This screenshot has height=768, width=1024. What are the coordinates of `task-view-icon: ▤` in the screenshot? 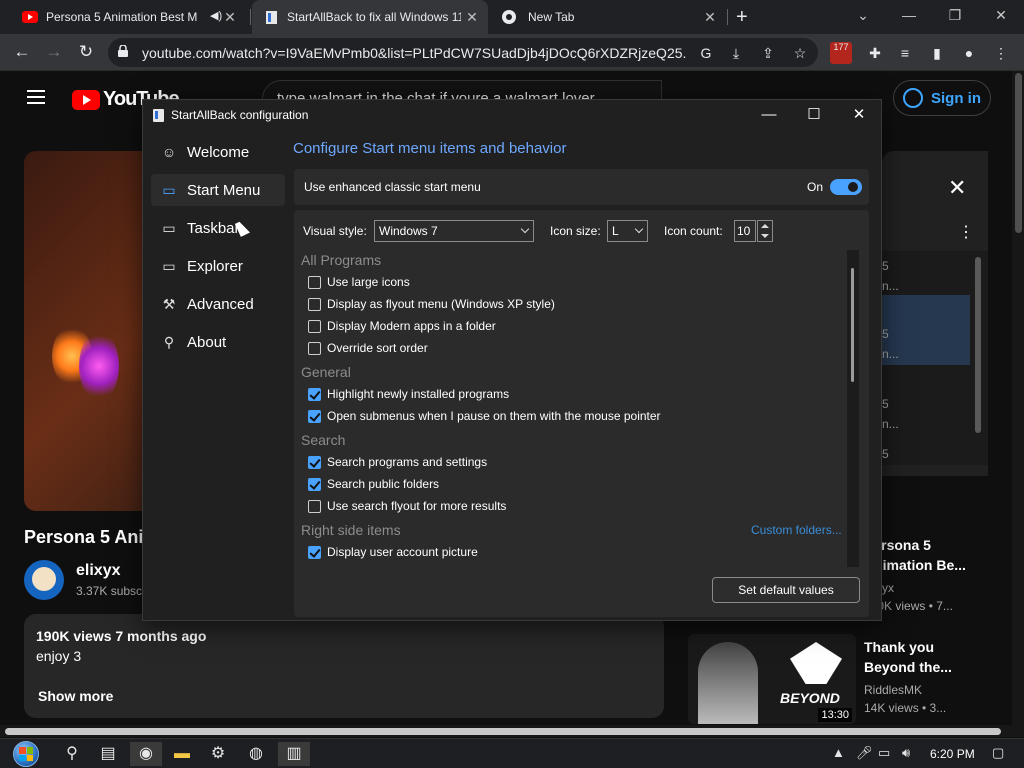 It's located at (108, 754).